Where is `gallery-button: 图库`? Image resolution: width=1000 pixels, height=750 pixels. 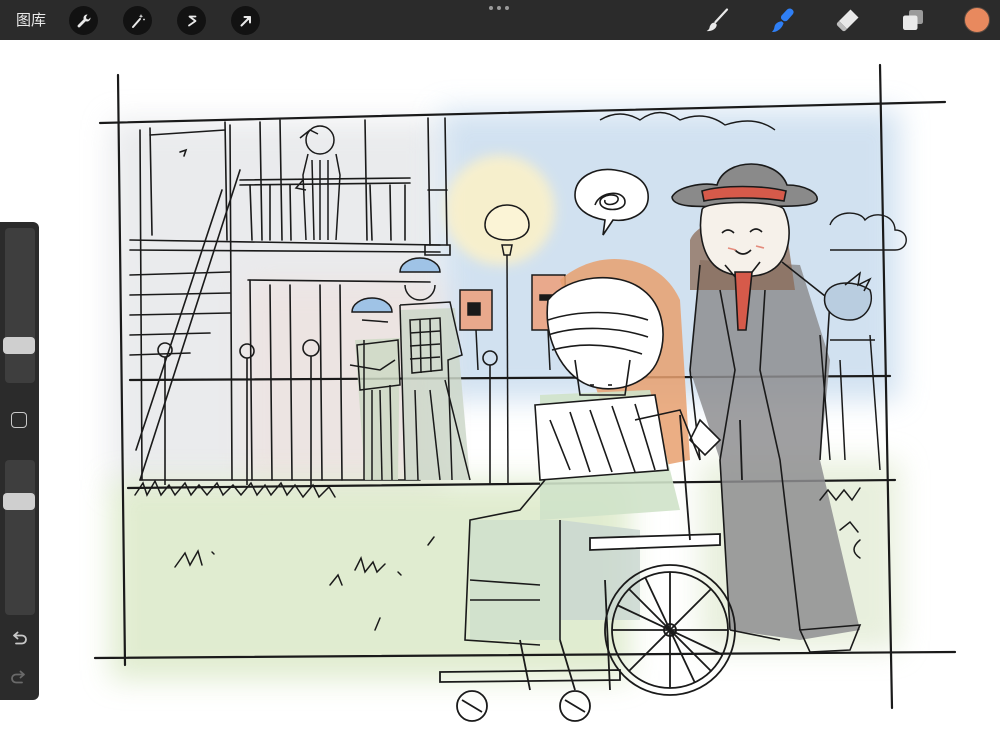 gallery-button: 图库 is located at coordinates (31, 20).